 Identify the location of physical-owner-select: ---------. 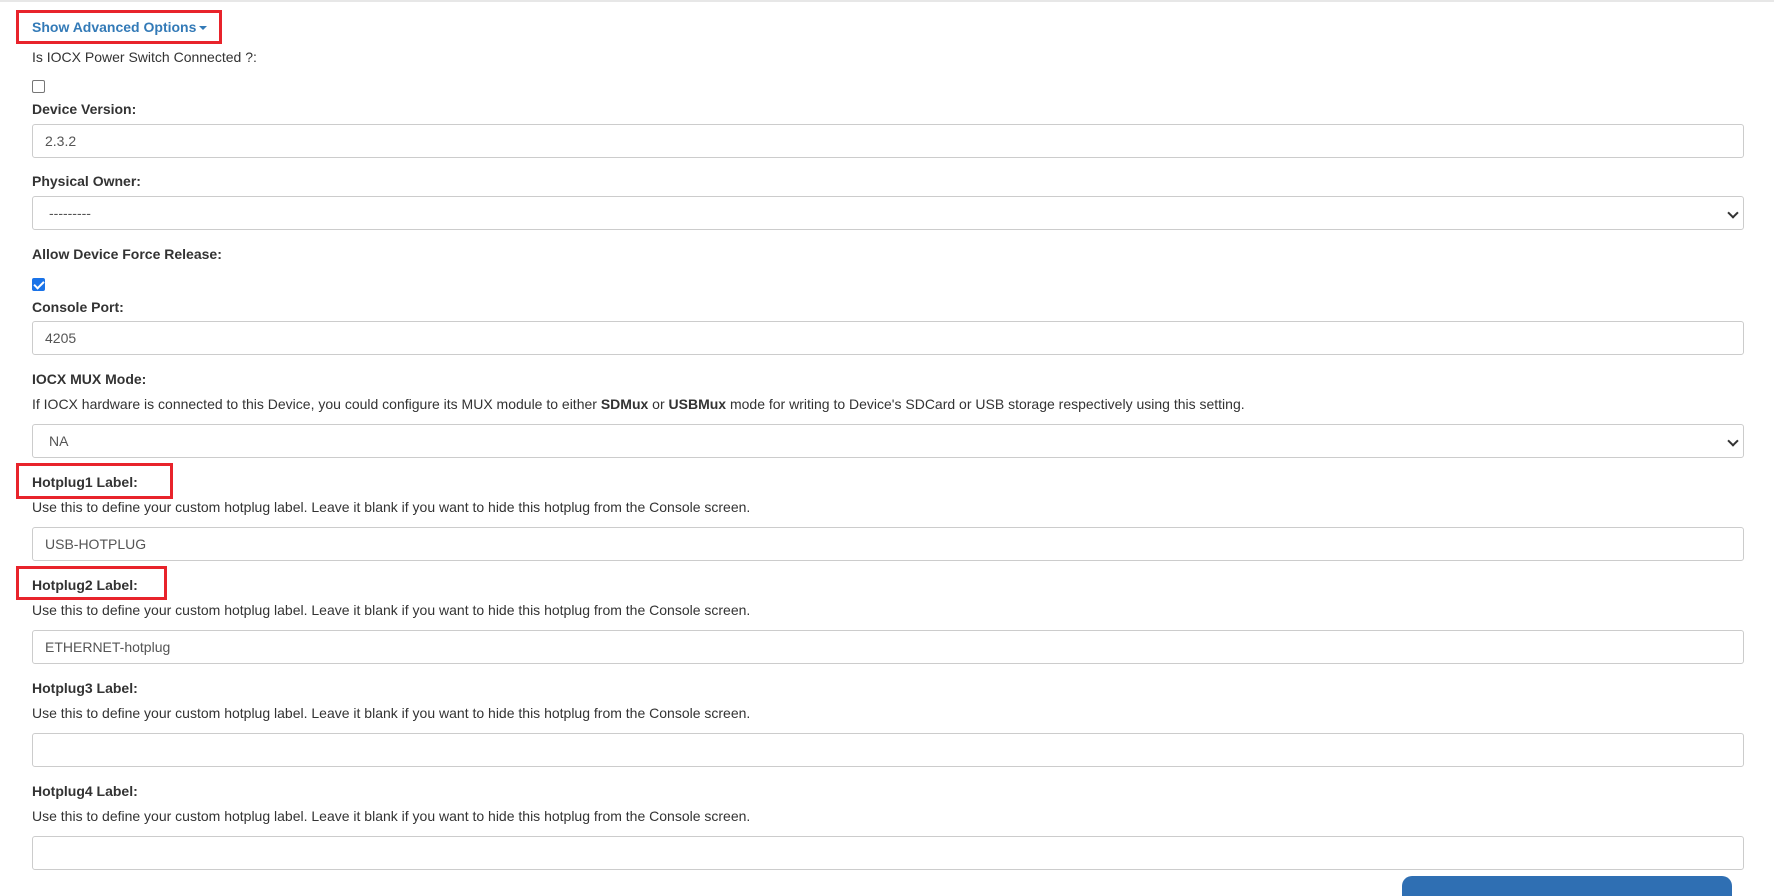
(888, 213).